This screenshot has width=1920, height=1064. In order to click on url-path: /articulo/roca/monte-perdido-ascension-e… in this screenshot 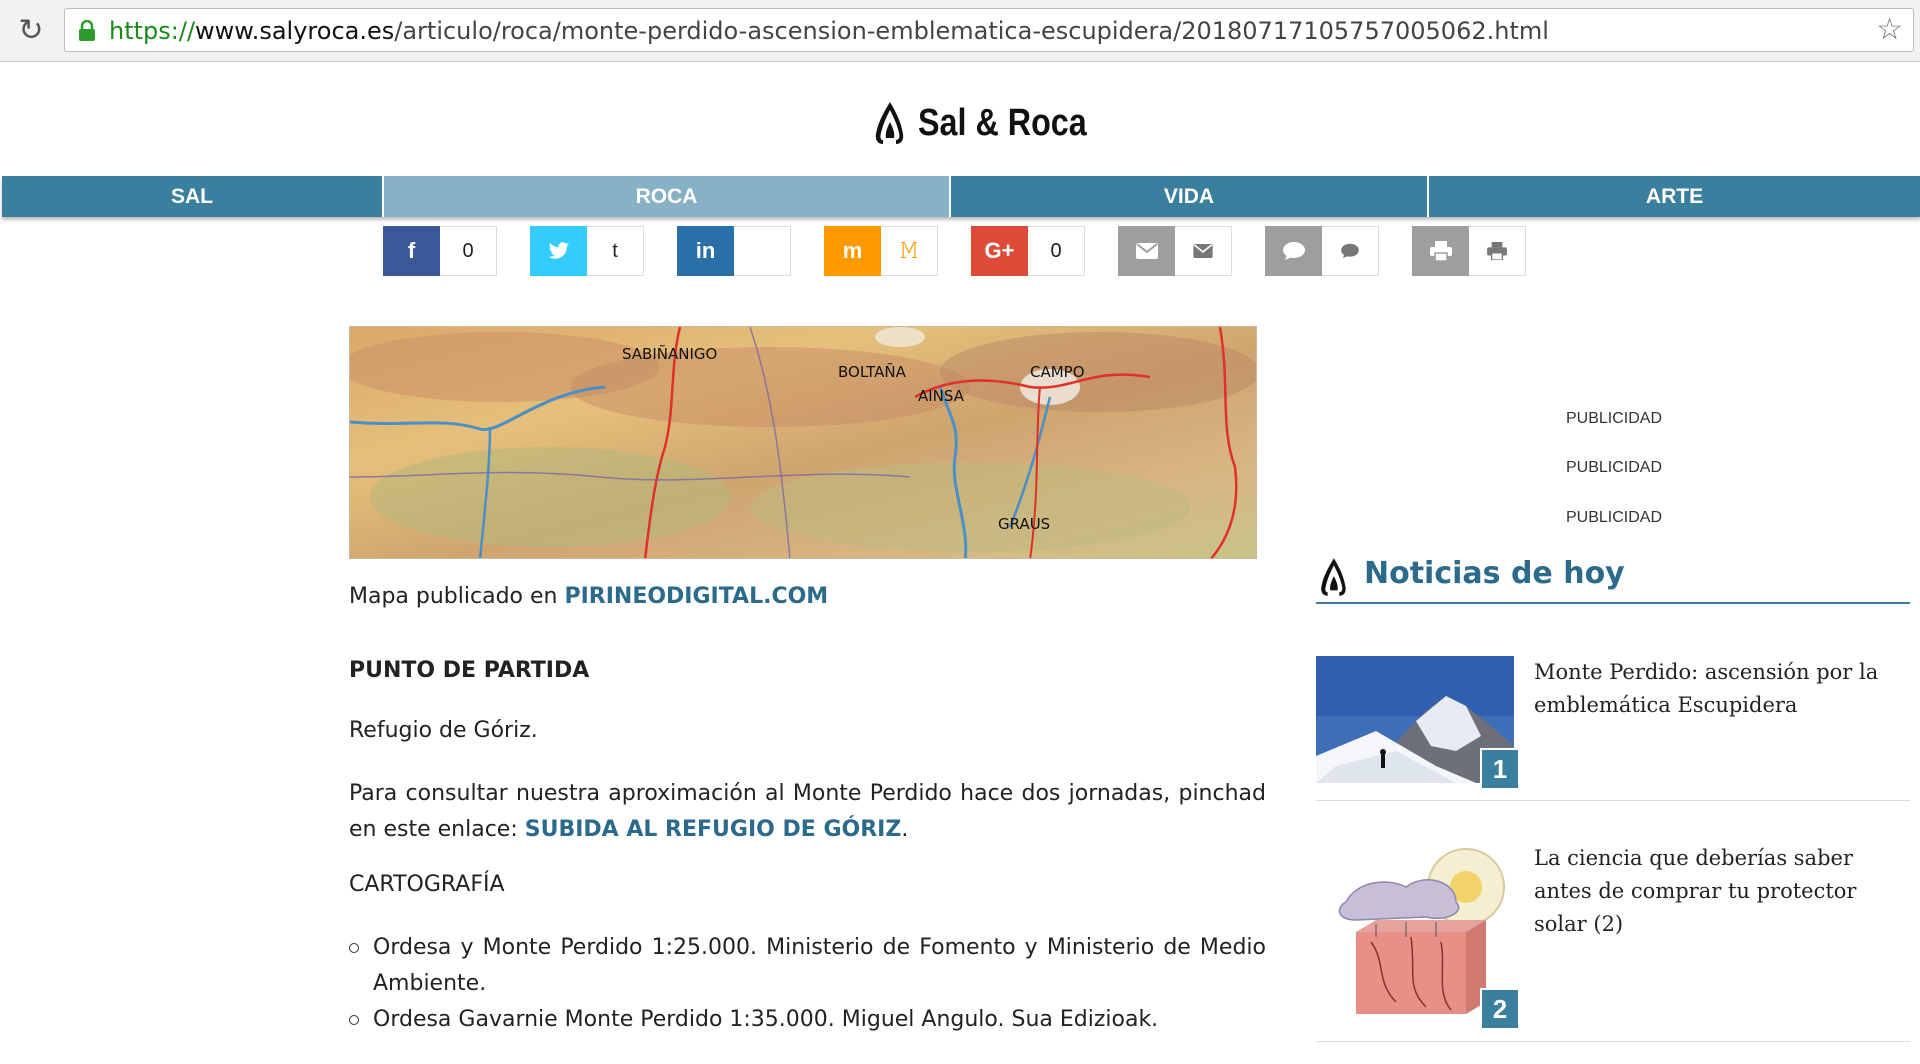, I will do `click(971, 31)`.